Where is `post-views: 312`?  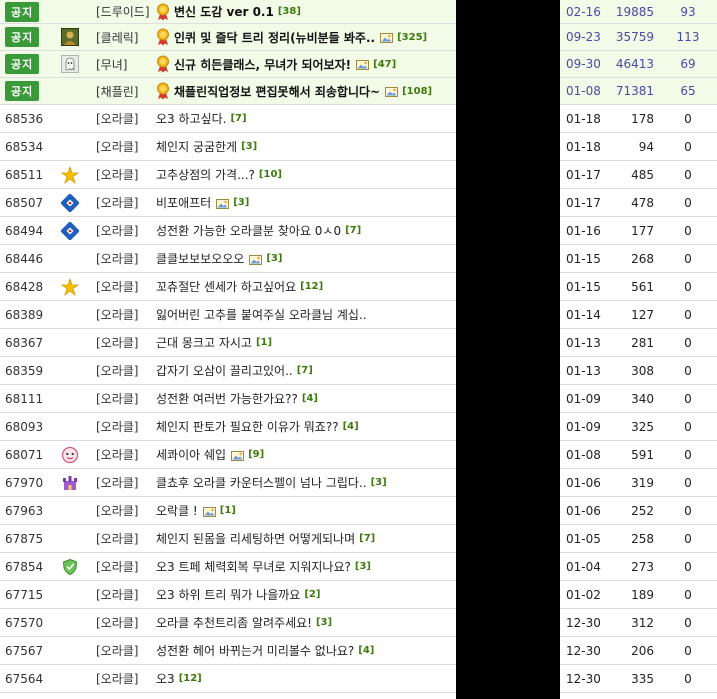 post-views: 312 is located at coordinates (642, 622).